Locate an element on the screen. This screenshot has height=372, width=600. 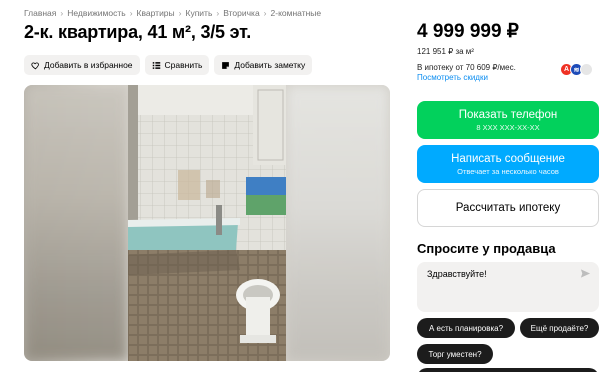
price-per-meter: 121 951 ₽ за м² is located at coordinates (445, 51).